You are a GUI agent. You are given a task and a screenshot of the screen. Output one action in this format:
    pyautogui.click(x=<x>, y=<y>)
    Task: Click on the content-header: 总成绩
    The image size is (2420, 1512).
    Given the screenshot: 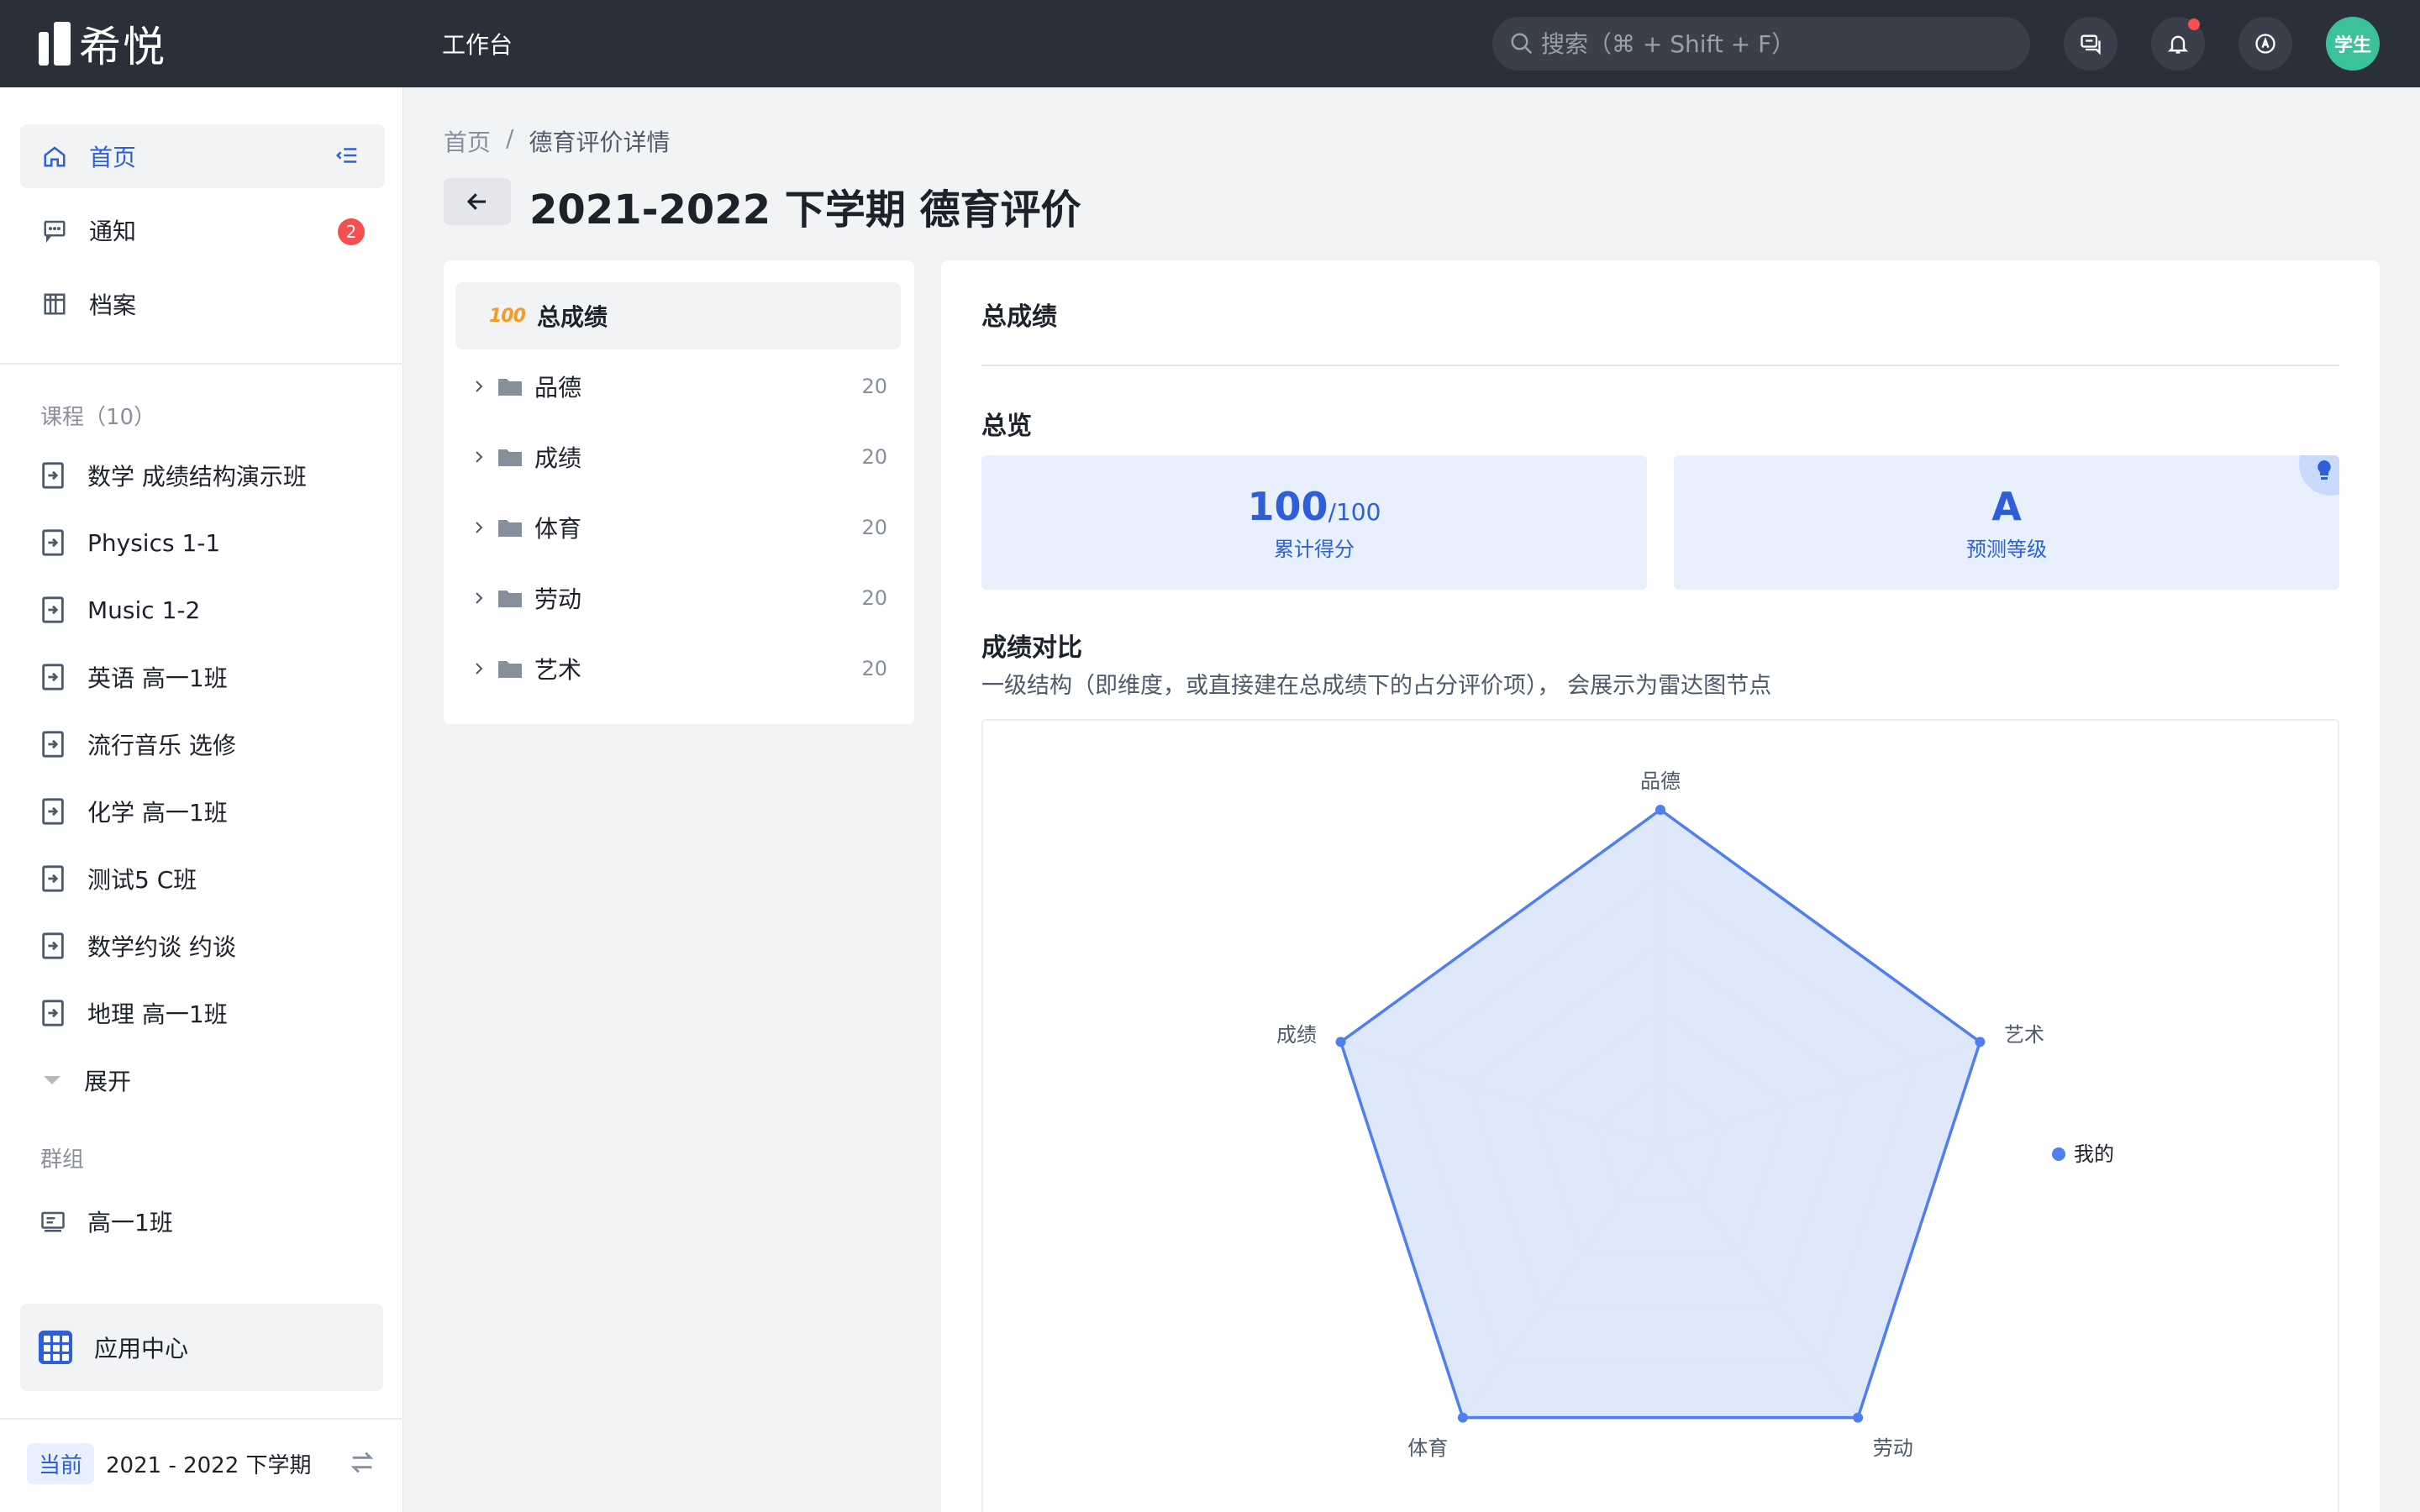 What is the action you would take?
    pyautogui.click(x=1019, y=317)
    